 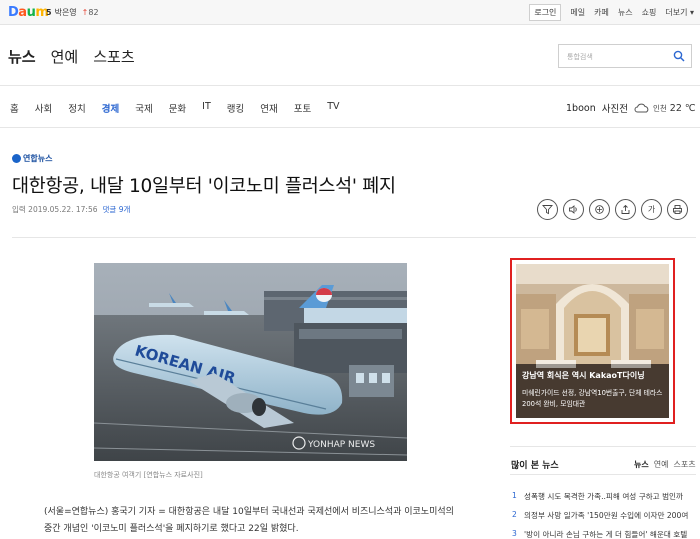 I want to click on nav-culture: 문화, so click(x=177, y=108).